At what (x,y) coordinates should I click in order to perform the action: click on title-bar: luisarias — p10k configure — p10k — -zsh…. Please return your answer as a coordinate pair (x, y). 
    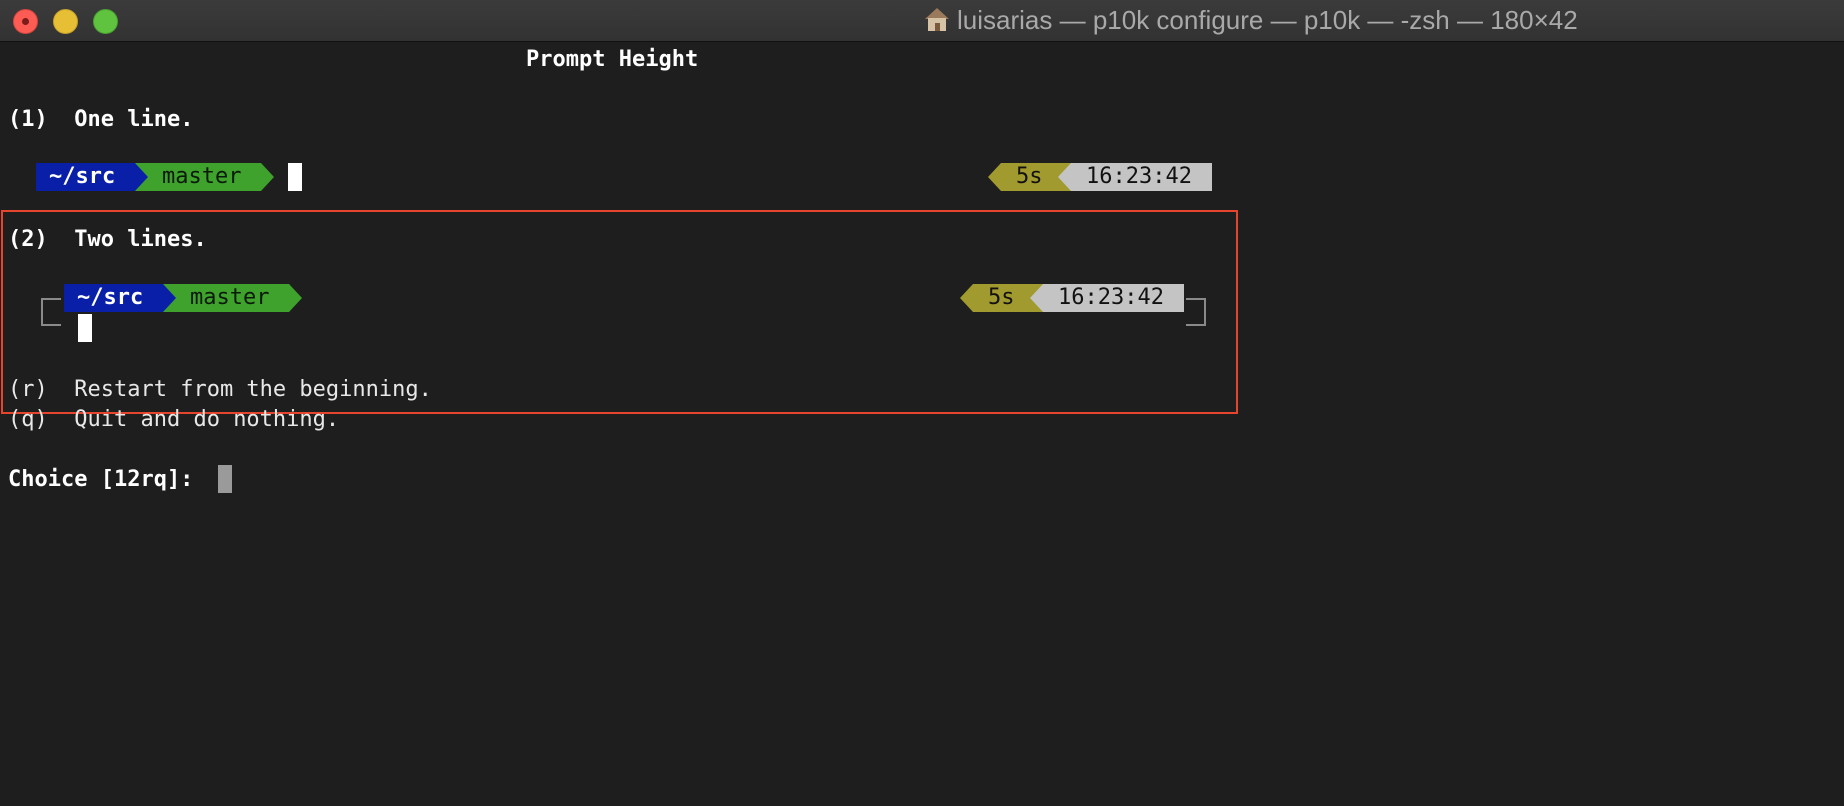
    Looking at the image, I should click on (922, 21).